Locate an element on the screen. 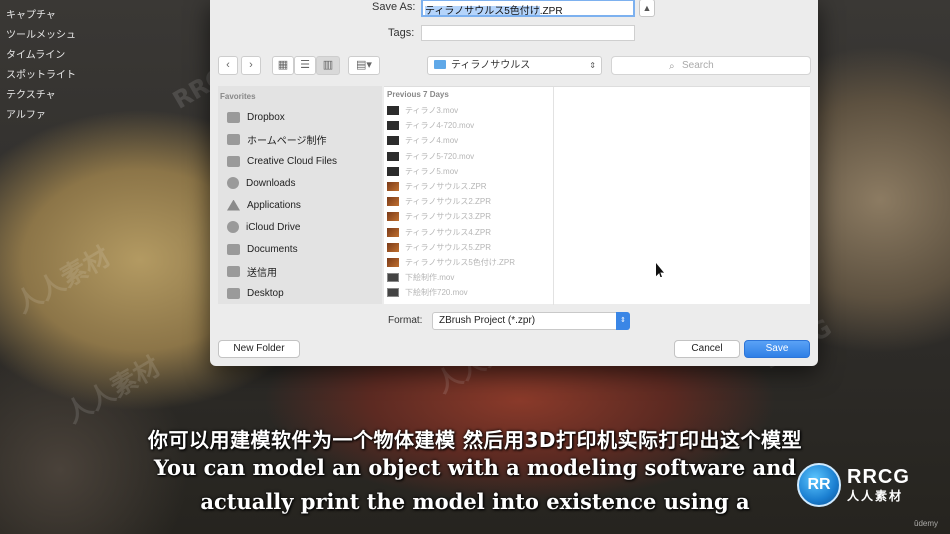  cloud-icon is located at coordinates (233, 227).